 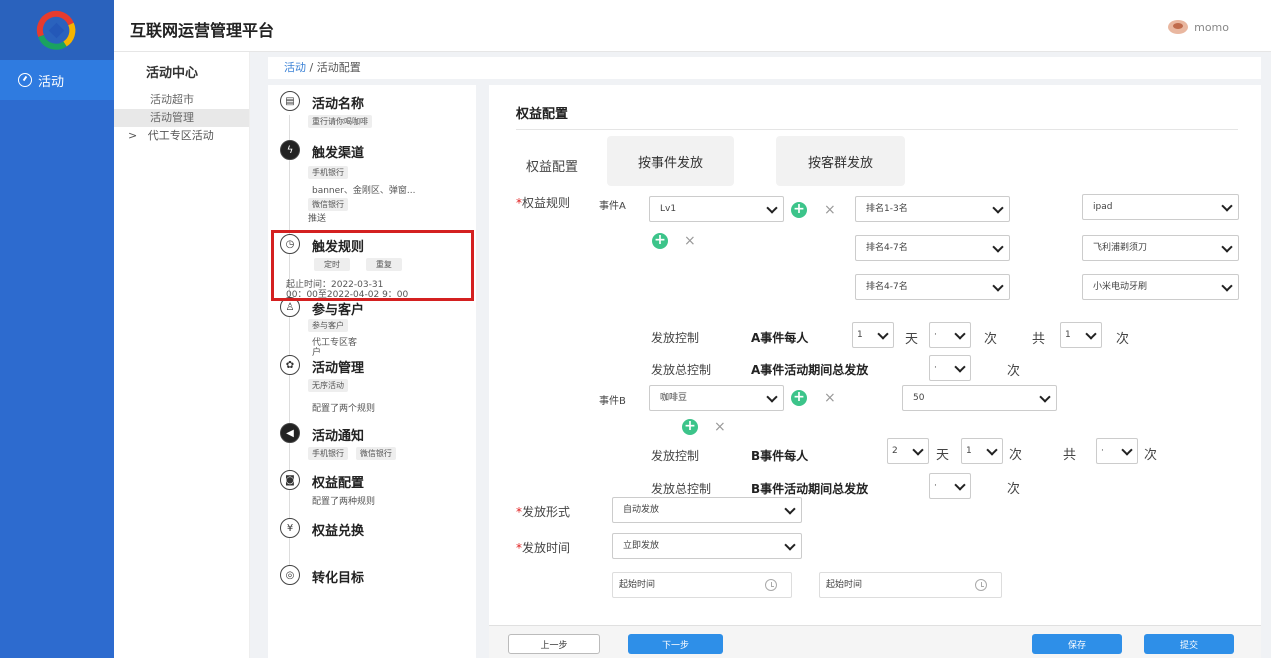 What do you see at coordinates (910, 585) in the screenshot?
I see `start-time-input-2: 起始时间` at bounding box center [910, 585].